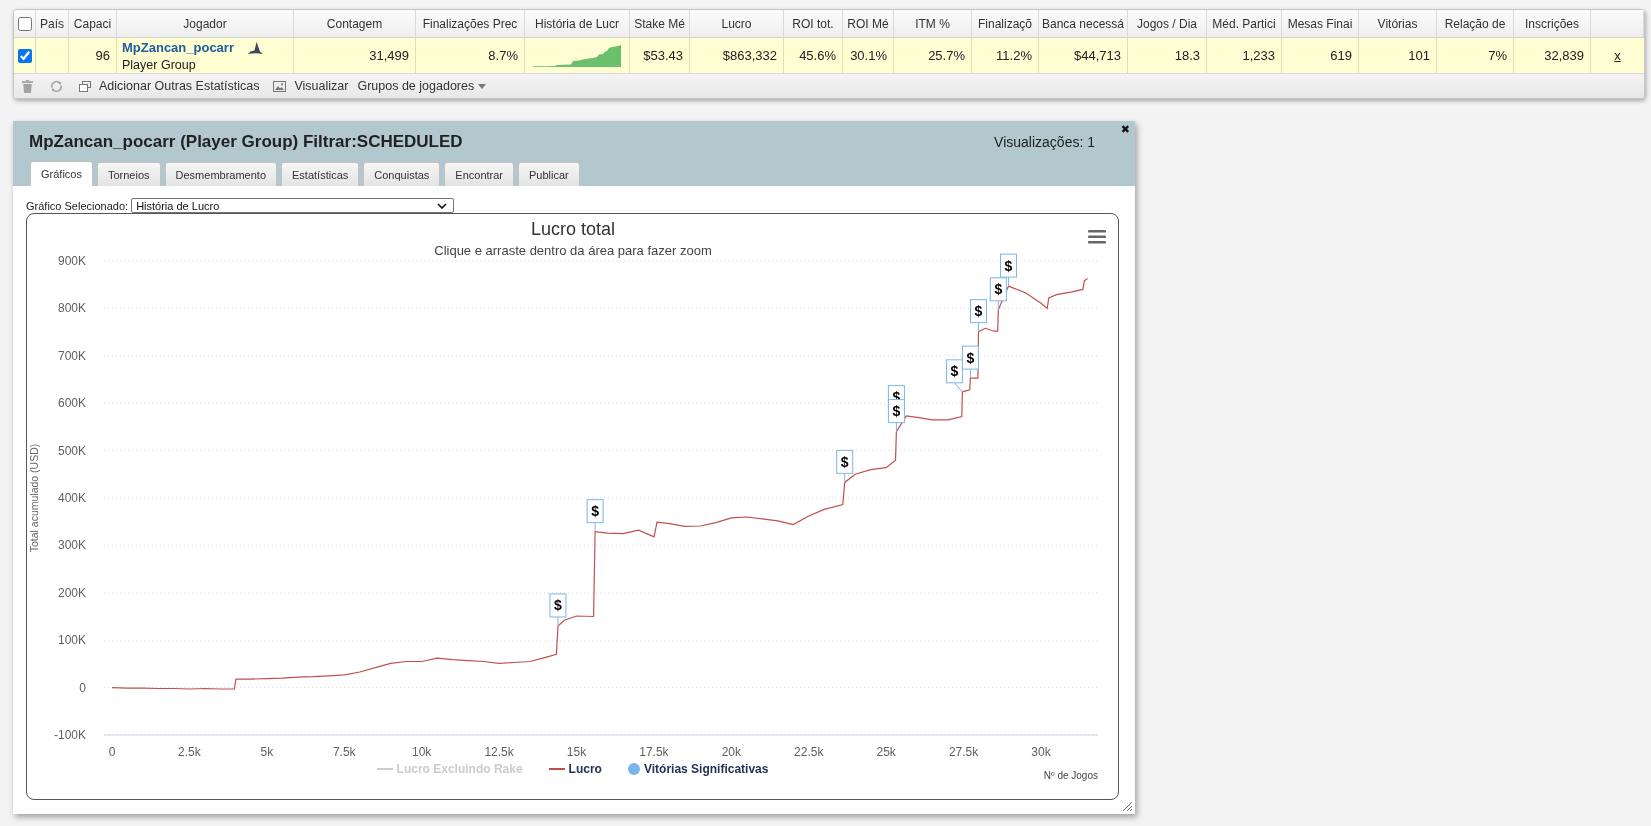 Image resolution: width=1651 pixels, height=826 pixels. I want to click on player-groups-menu: Grupos de jogadores, so click(422, 86).